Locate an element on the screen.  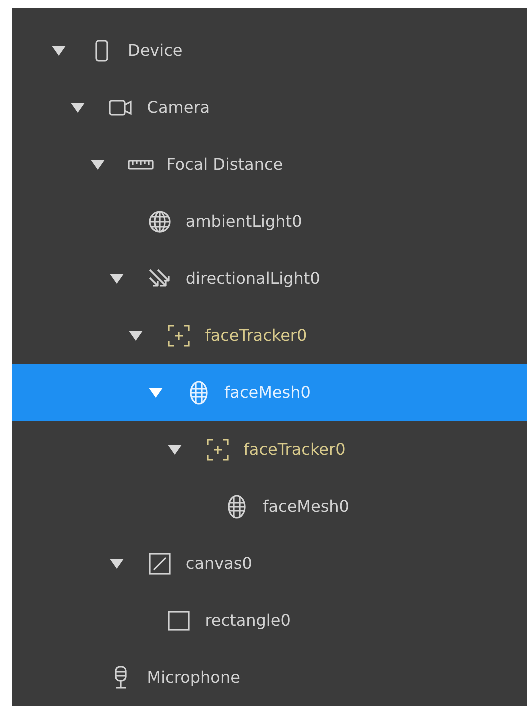
tree-item: directionalLight0 is located at coordinates (269, 278).